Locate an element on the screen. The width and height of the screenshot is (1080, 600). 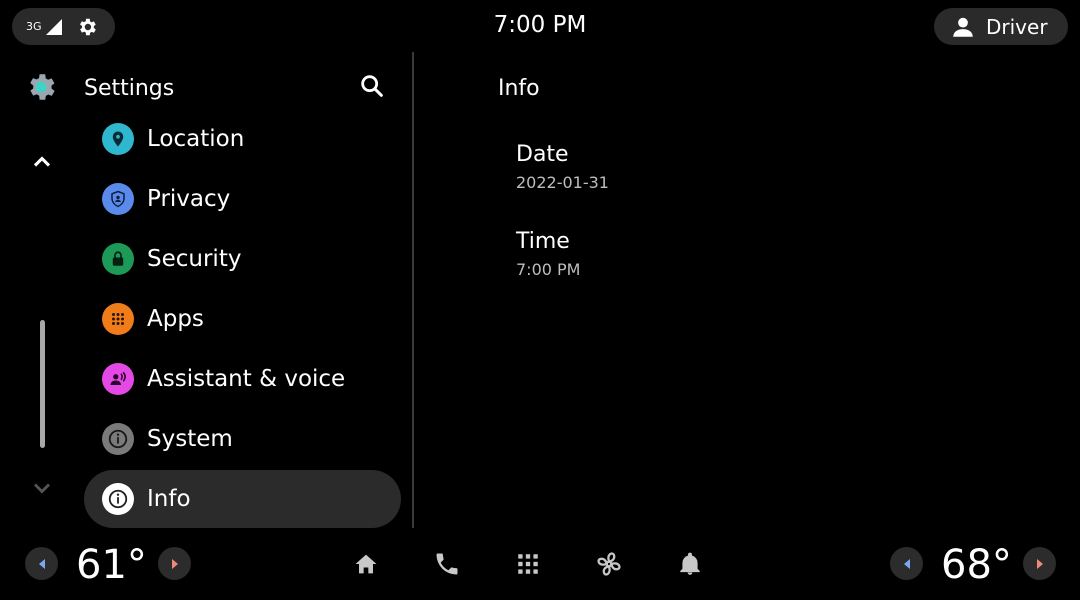
home-icon is located at coordinates (366, 564).